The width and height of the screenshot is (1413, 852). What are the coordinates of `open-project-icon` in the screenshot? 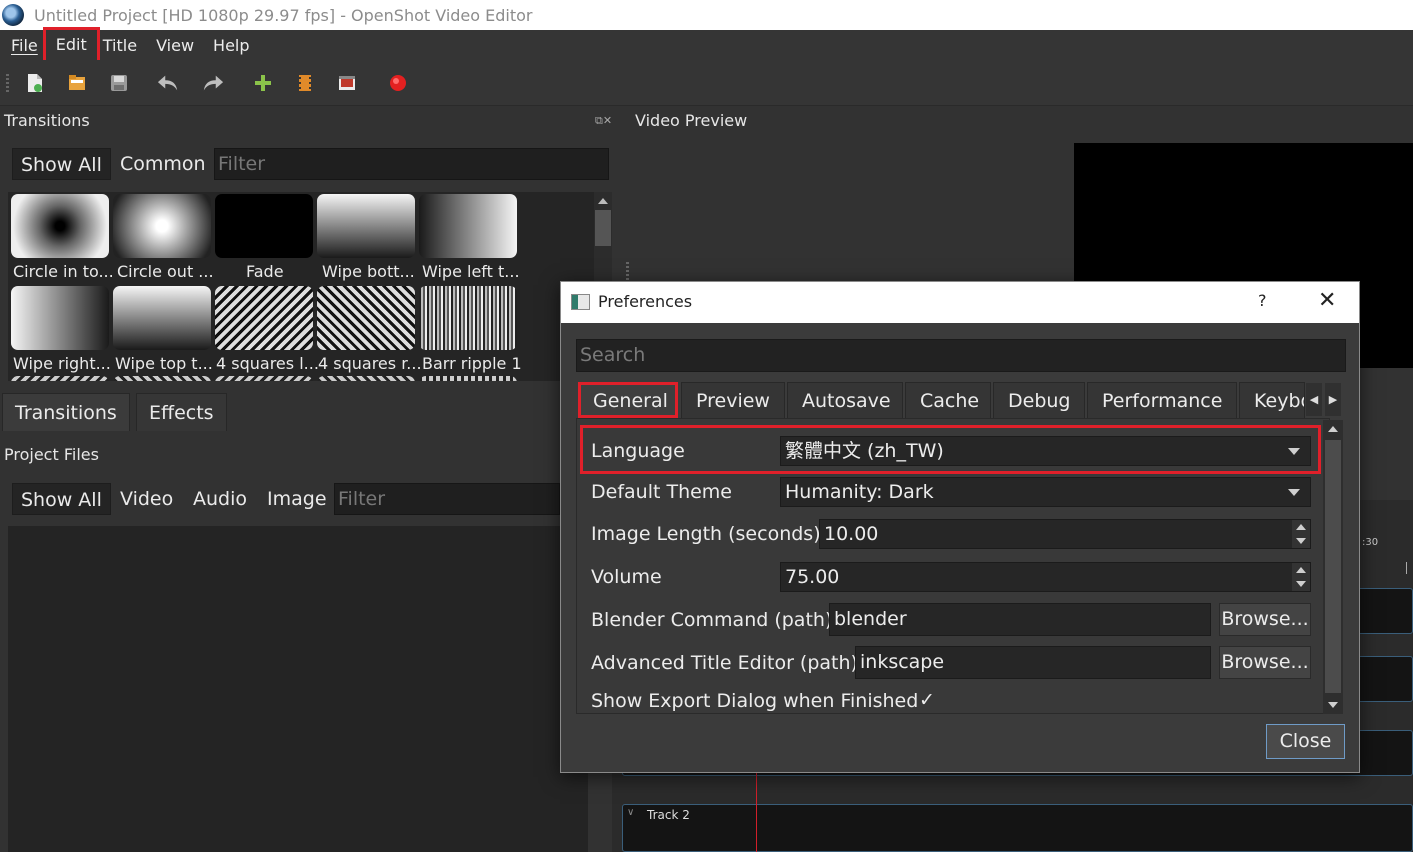 It's located at (77, 83).